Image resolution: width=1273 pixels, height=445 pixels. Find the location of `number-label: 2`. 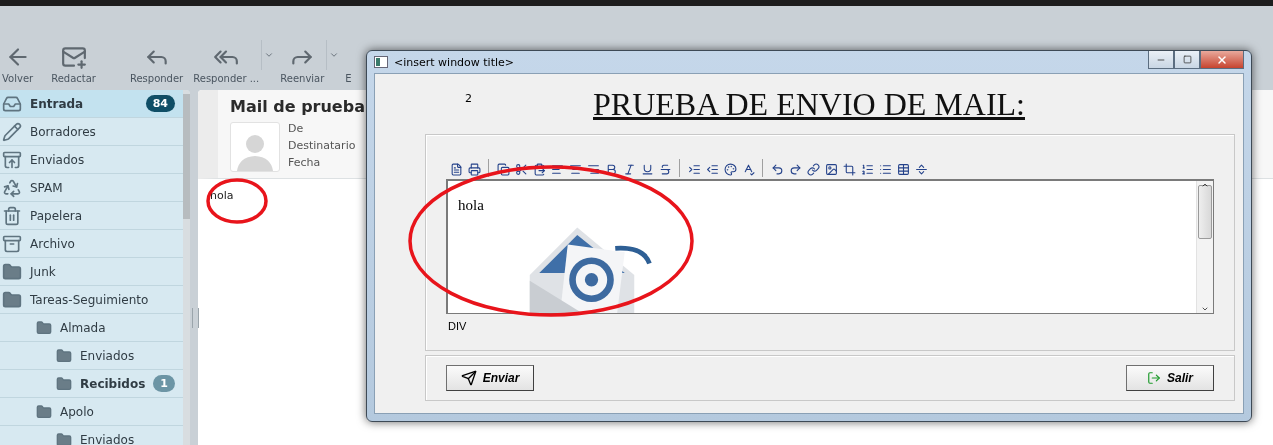

number-label: 2 is located at coordinates (468, 98).